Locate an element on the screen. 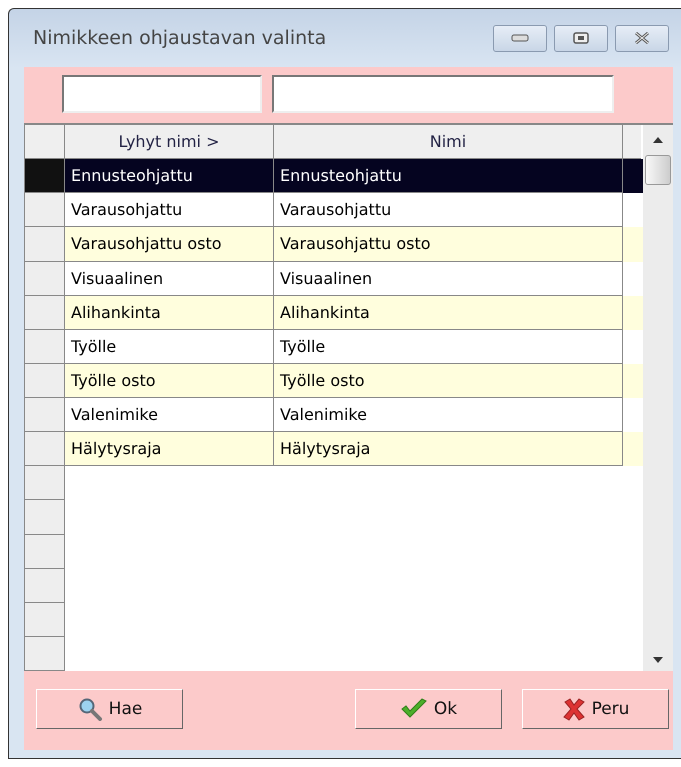  search-button: Hae is located at coordinates (109, 709).